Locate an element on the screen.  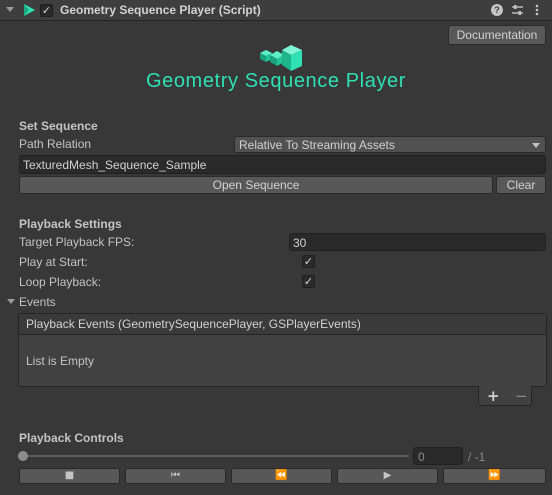
clear-button: Clear is located at coordinates (521, 185).